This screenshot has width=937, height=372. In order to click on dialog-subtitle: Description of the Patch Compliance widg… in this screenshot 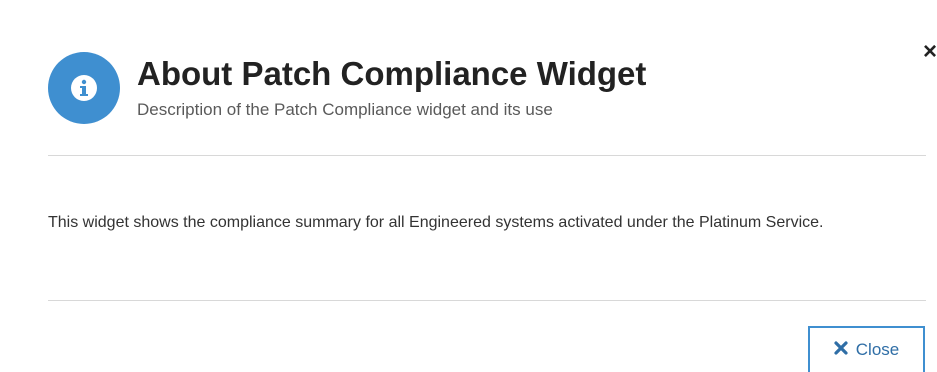, I will do `click(345, 109)`.